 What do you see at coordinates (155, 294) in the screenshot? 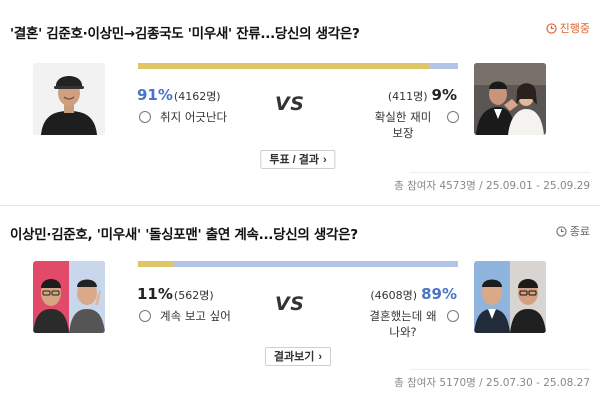
I see `option-left-percent: 11%` at bounding box center [155, 294].